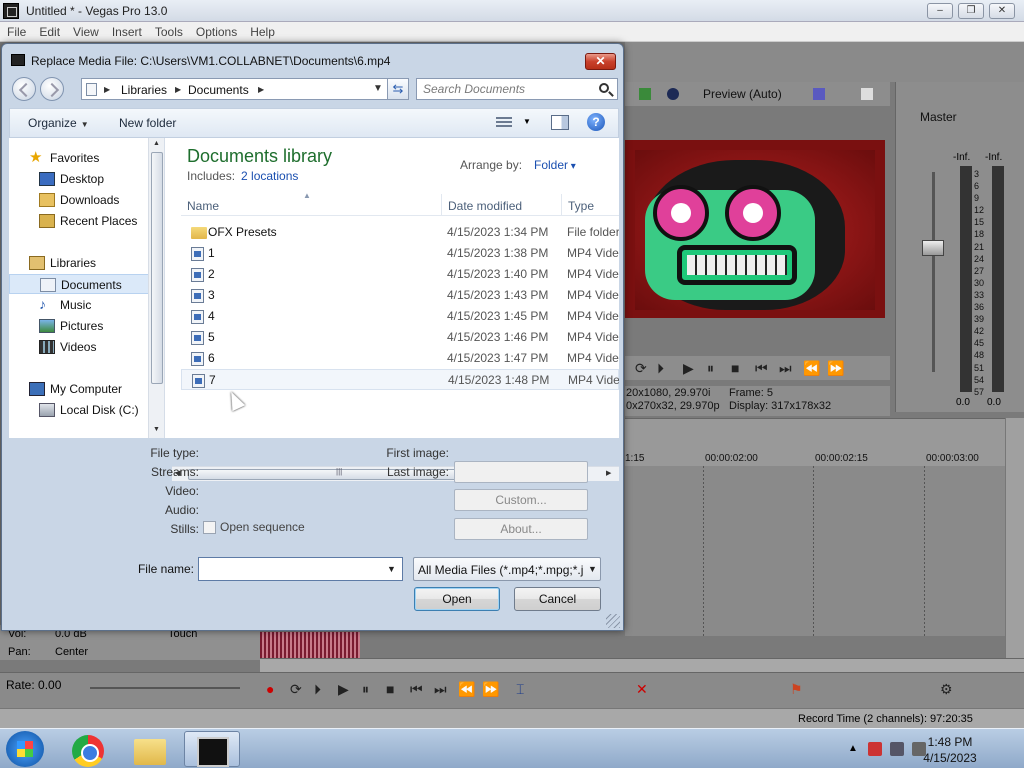 The height and width of the screenshot is (768, 1024). I want to click on search-icon, so click(604, 88).